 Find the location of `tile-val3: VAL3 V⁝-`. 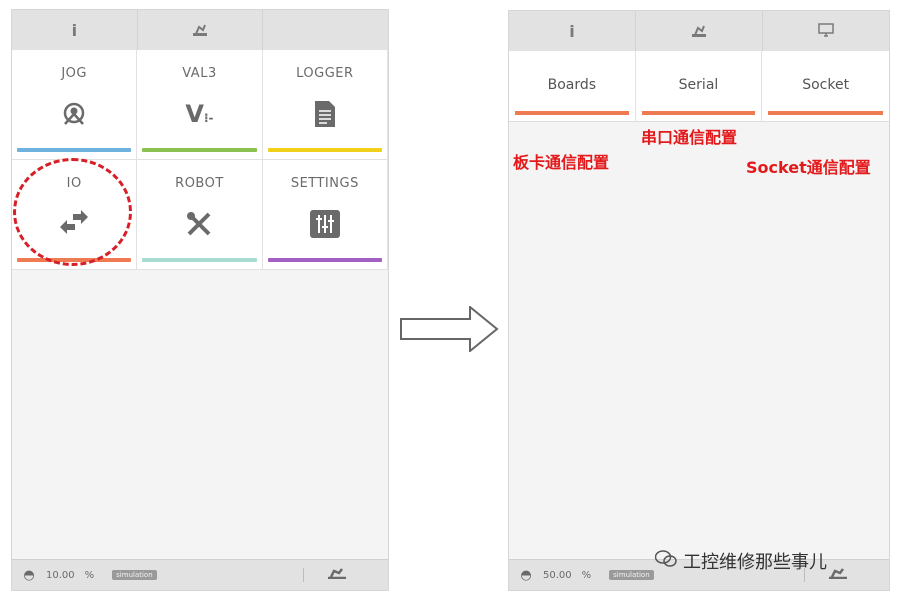

tile-val3: VAL3 V⁝- is located at coordinates (200, 105).